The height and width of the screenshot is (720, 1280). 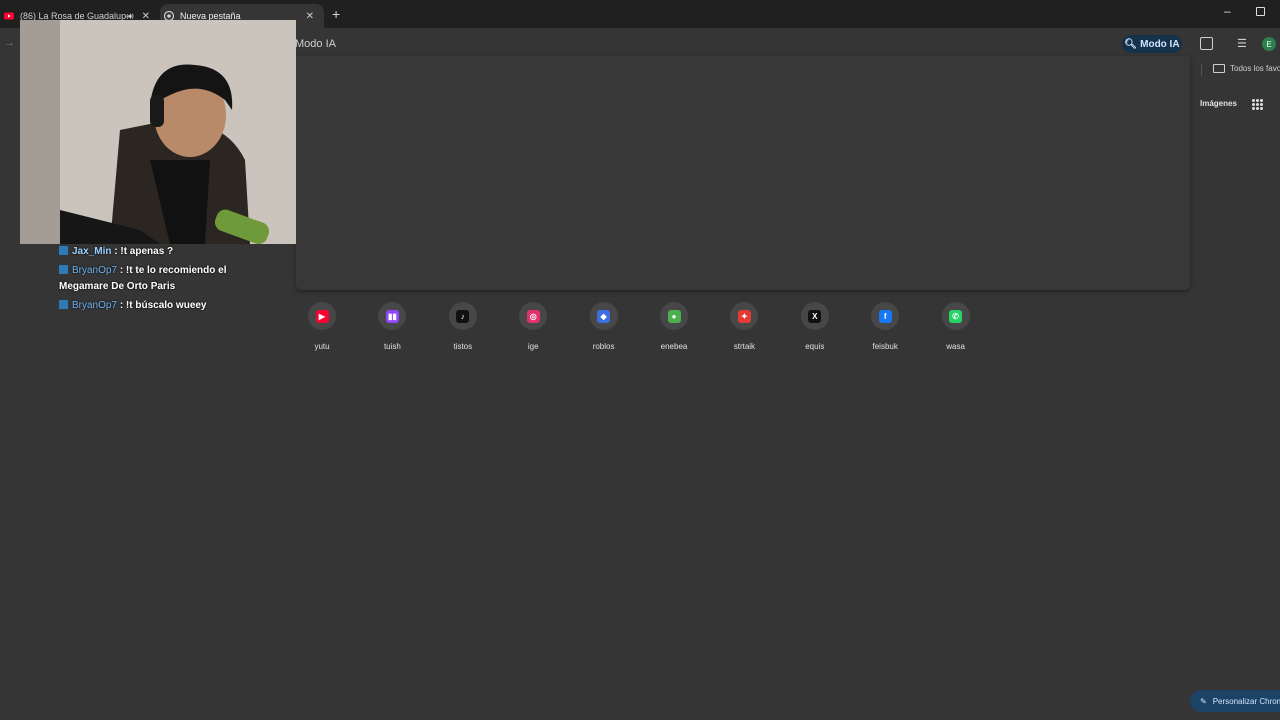 What do you see at coordinates (1257, 104) in the screenshot?
I see `google-apps-icon` at bounding box center [1257, 104].